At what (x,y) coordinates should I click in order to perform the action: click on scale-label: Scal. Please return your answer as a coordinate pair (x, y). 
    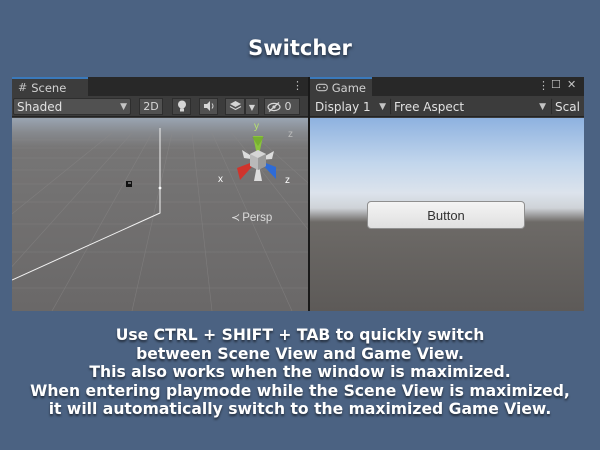
    Looking at the image, I should click on (567, 107).